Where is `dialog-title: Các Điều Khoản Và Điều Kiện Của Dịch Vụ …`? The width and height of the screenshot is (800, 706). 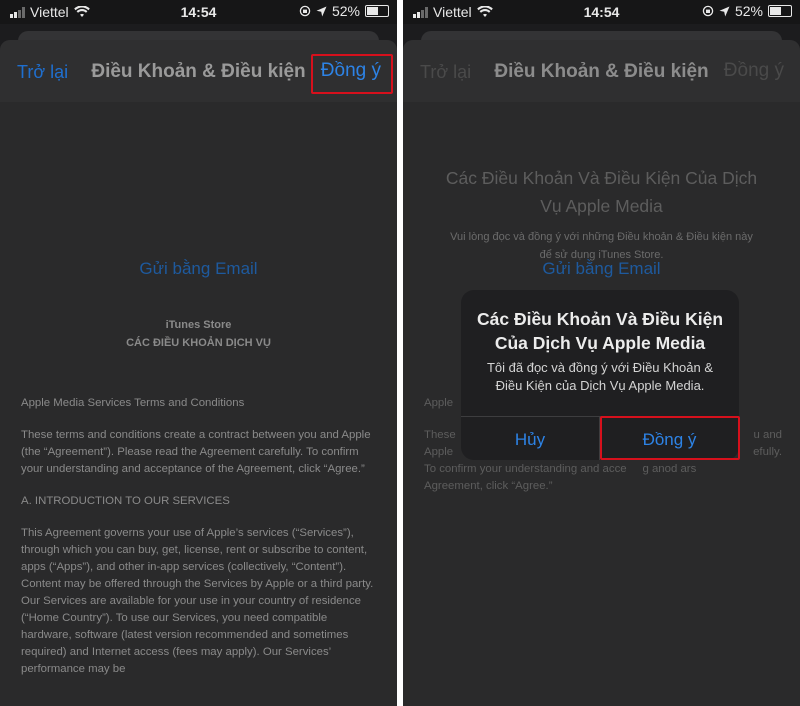
dialog-title: Các Điều Khoản Và Điều Kiện Của Dịch Vụ … is located at coordinates (600, 331).